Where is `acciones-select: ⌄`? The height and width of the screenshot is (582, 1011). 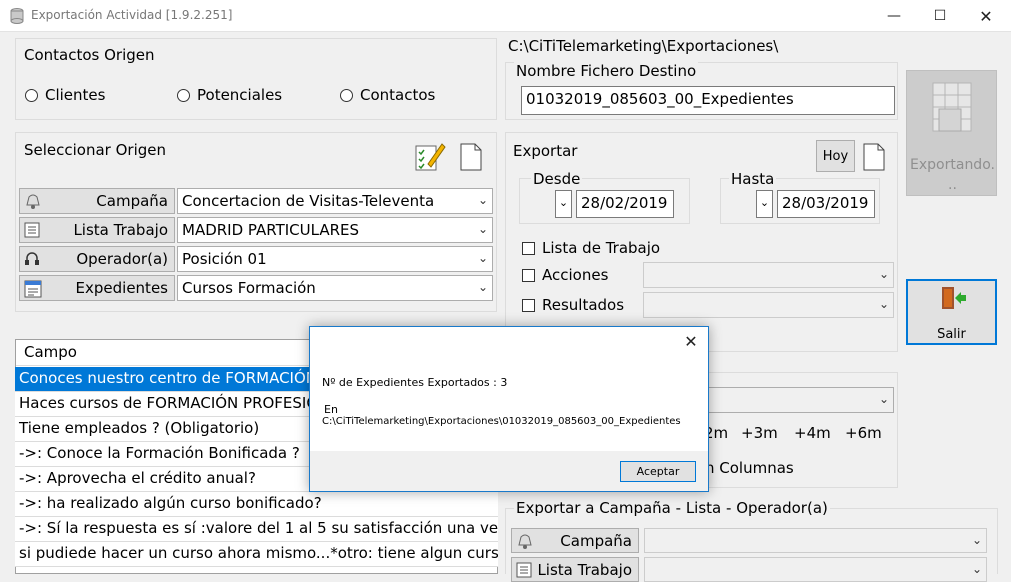 acciones-select: ⌄ is located at coordinates (768, 275).